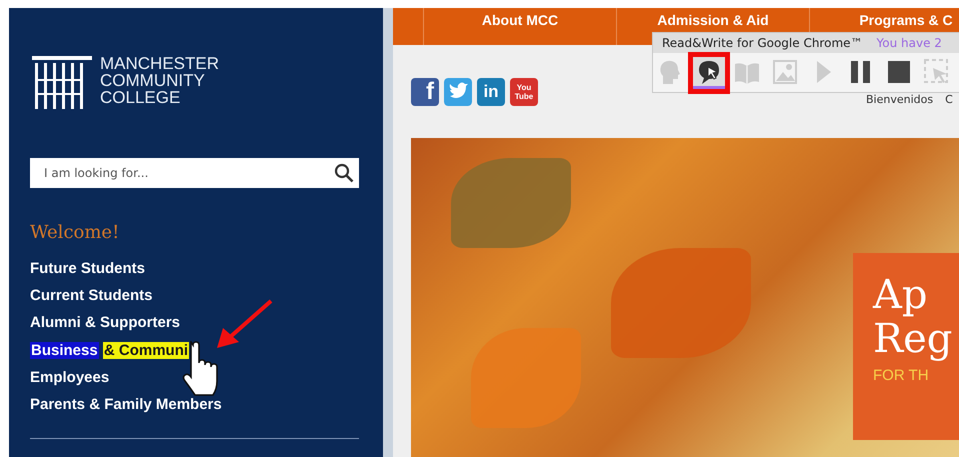  Describe the element at coordinates (491, 92) in the screenshot. I see `linkedin-icon: in` at that location.